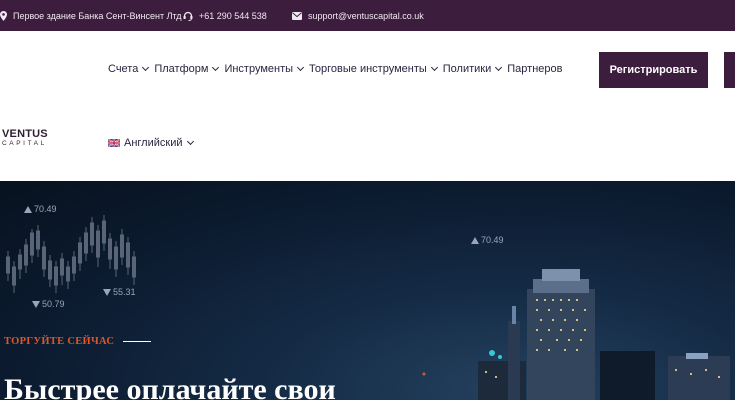  Describe the element at coordinates (153, 143) in the screenshot. I see `language-label: Английский` at that location.